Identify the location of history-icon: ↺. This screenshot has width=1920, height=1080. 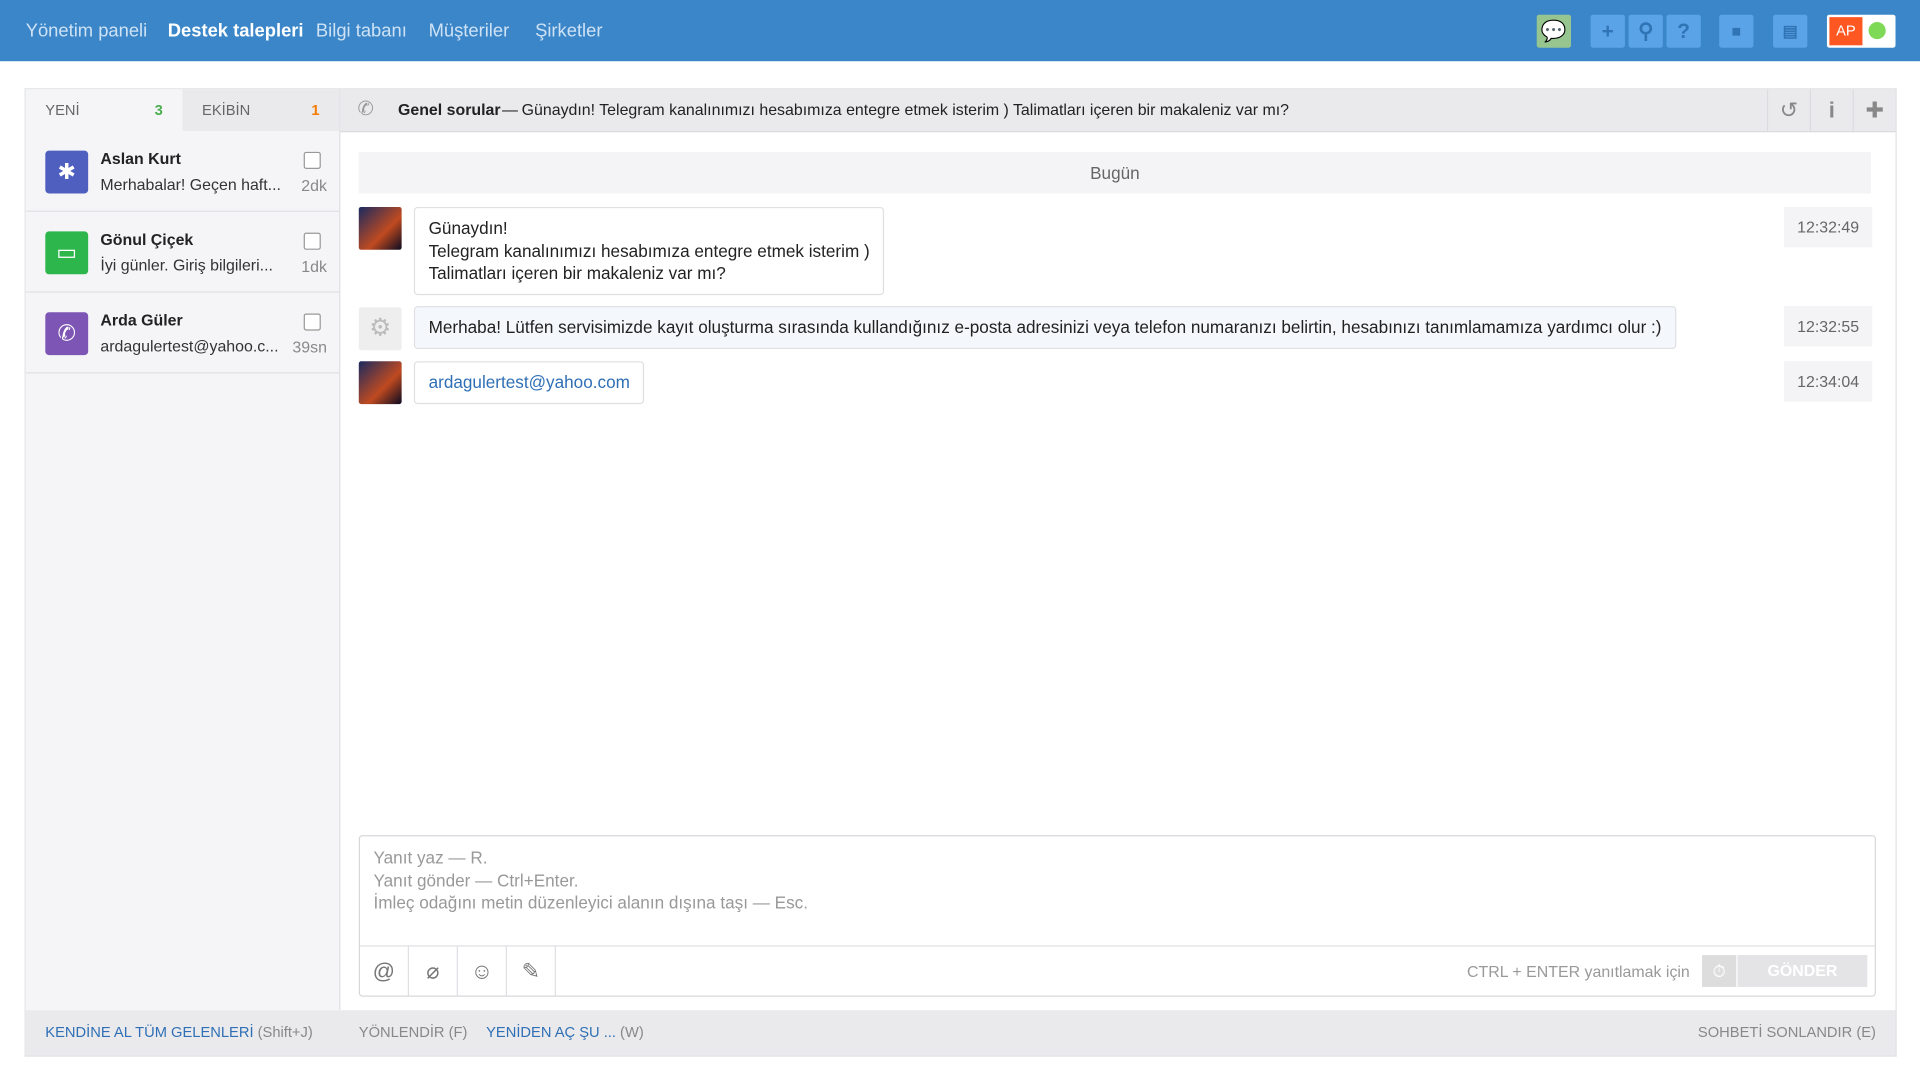
(1788, 110).